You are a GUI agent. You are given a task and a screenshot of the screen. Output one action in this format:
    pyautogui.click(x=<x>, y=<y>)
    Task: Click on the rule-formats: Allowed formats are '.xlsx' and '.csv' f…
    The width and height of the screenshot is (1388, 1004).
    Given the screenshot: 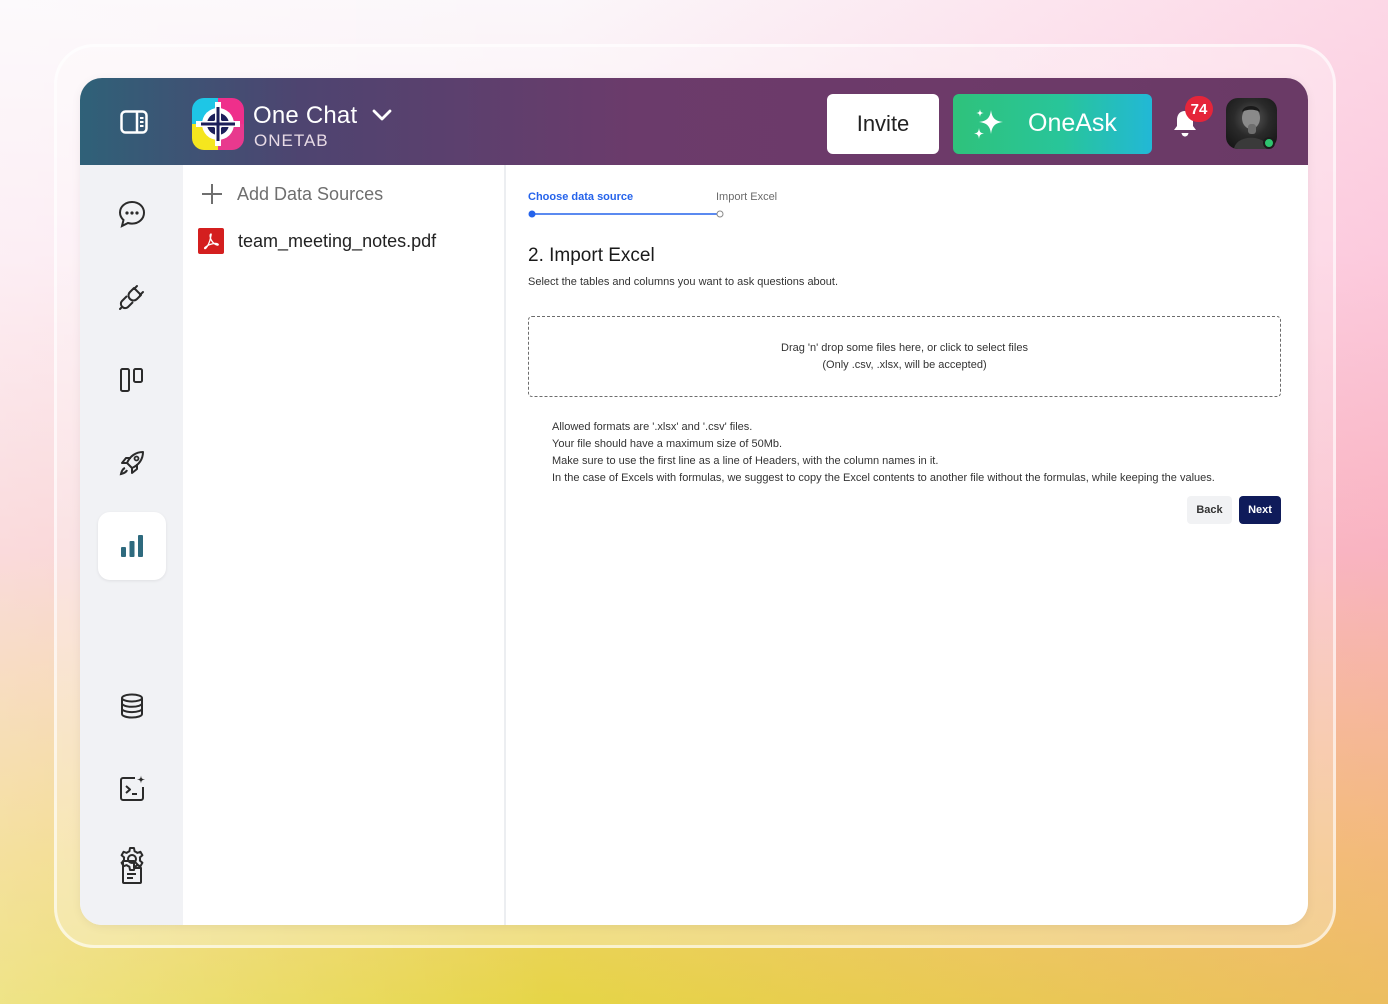 What is the action you would take?
    pyautogui.click(x=652, y=427)
    